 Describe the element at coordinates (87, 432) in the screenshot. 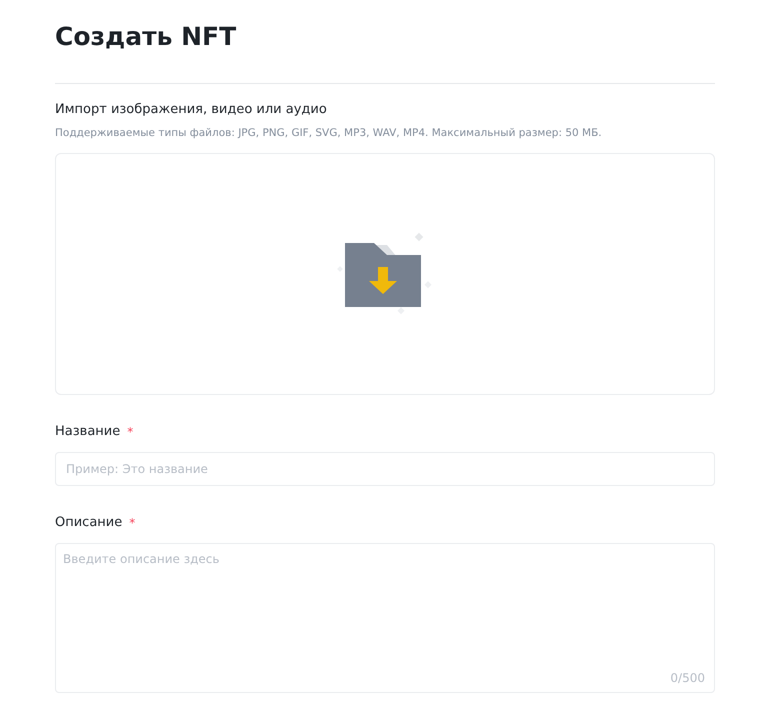

I see `field-label: Название` at that location.